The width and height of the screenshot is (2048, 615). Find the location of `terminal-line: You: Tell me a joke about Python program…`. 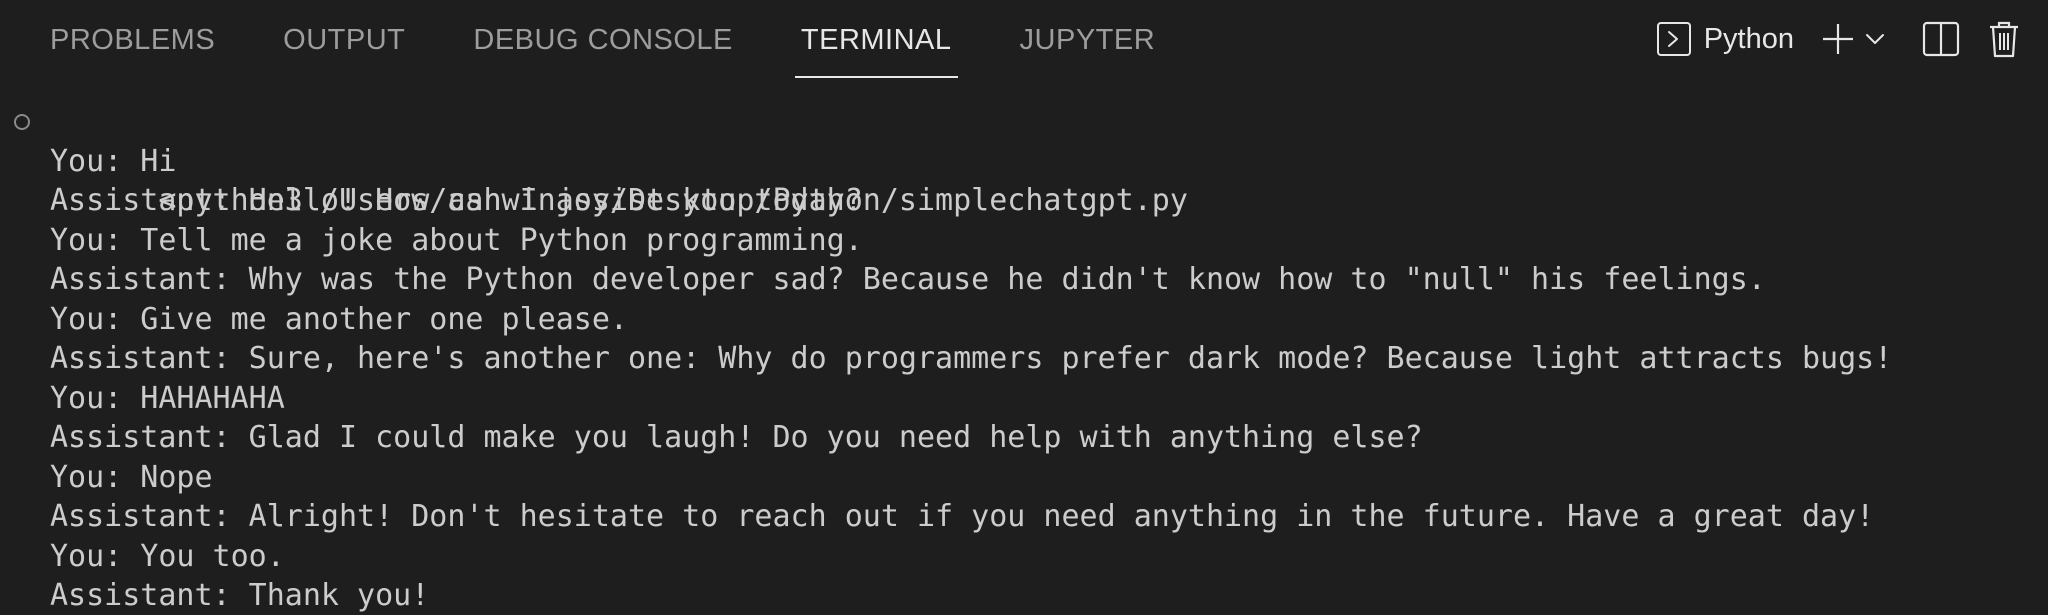

terminal-line: You: Tell me a joke about Python program… is located at coordinates (456, 240).